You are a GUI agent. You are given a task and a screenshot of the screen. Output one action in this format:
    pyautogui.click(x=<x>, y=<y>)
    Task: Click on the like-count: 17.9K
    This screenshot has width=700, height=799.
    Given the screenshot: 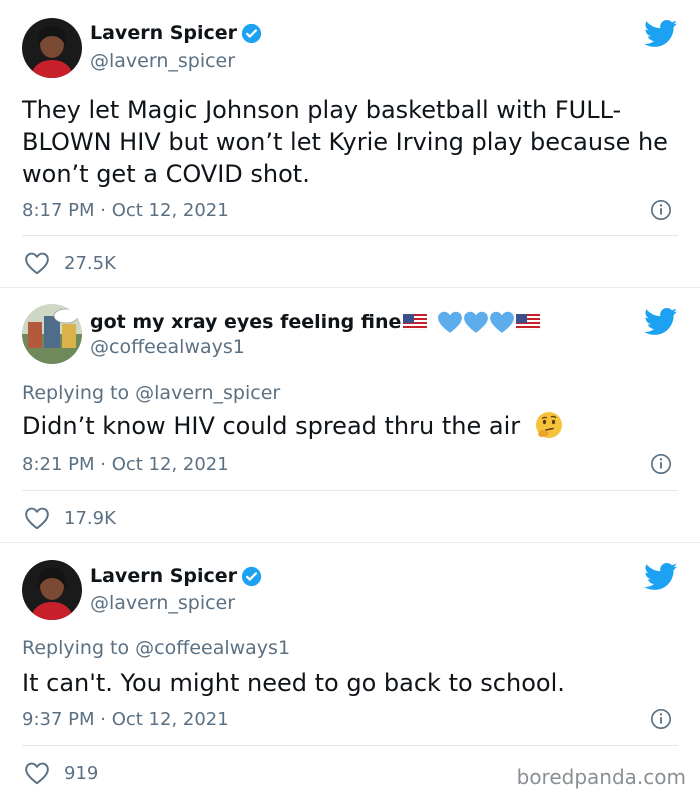 What is the action you would take?
    pyautogui.click(x=90, y=518)
    